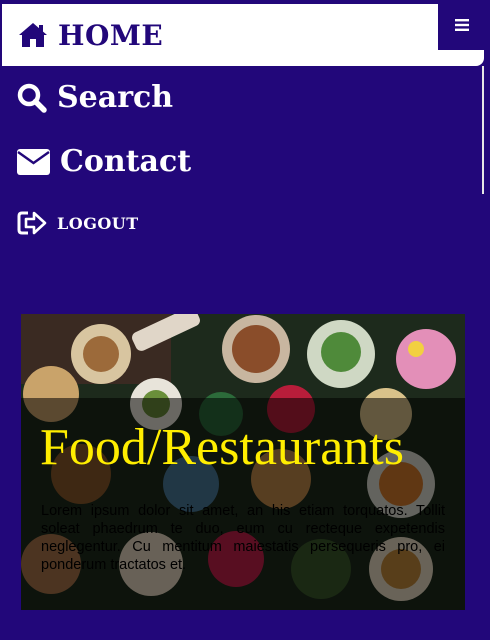 The image size is (490, 640). Describe the element at coordinates (222, 447) in the screenshot. I see `hero-title: Food/Restaurants` at that location.